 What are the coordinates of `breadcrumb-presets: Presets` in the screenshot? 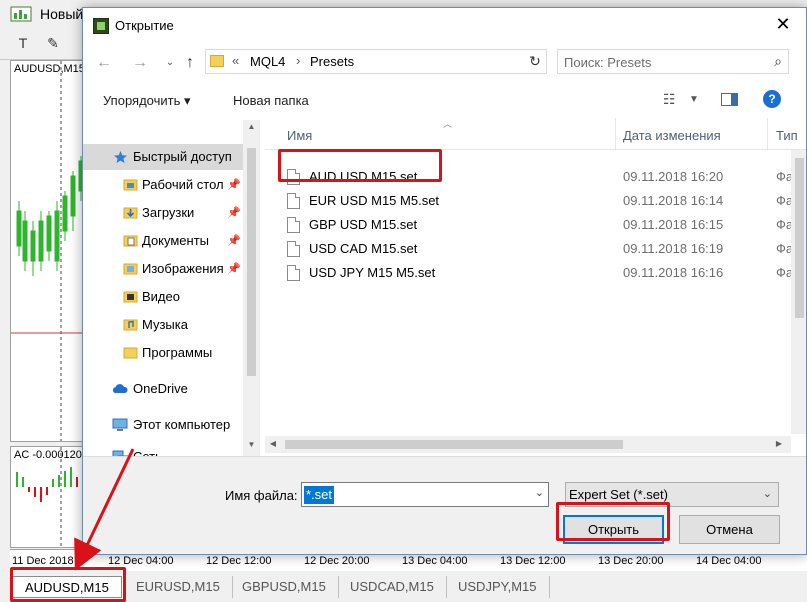 It's located at (332, 61).